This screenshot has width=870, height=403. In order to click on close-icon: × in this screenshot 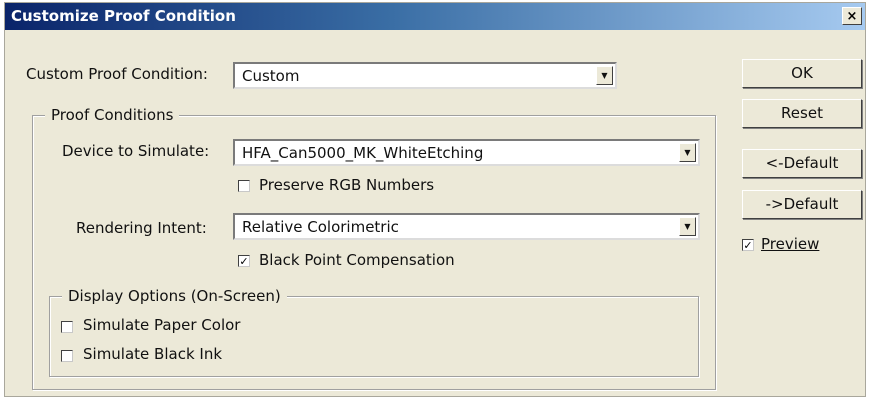, I will do `click(852, 16)`.